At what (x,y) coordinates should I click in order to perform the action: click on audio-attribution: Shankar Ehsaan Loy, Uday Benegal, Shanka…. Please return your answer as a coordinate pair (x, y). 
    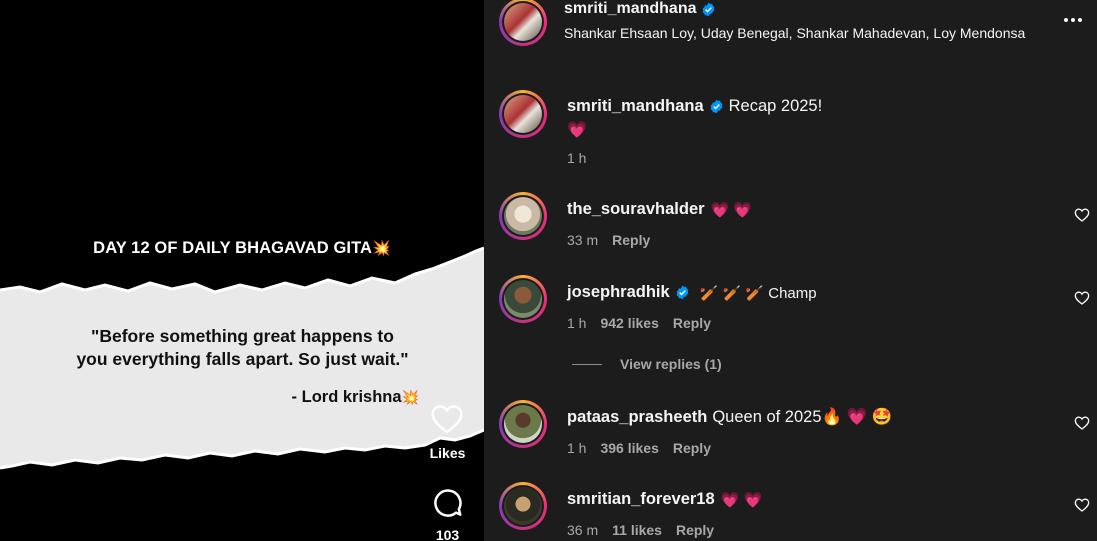
    Looking at the image, I should click on (801, 33).